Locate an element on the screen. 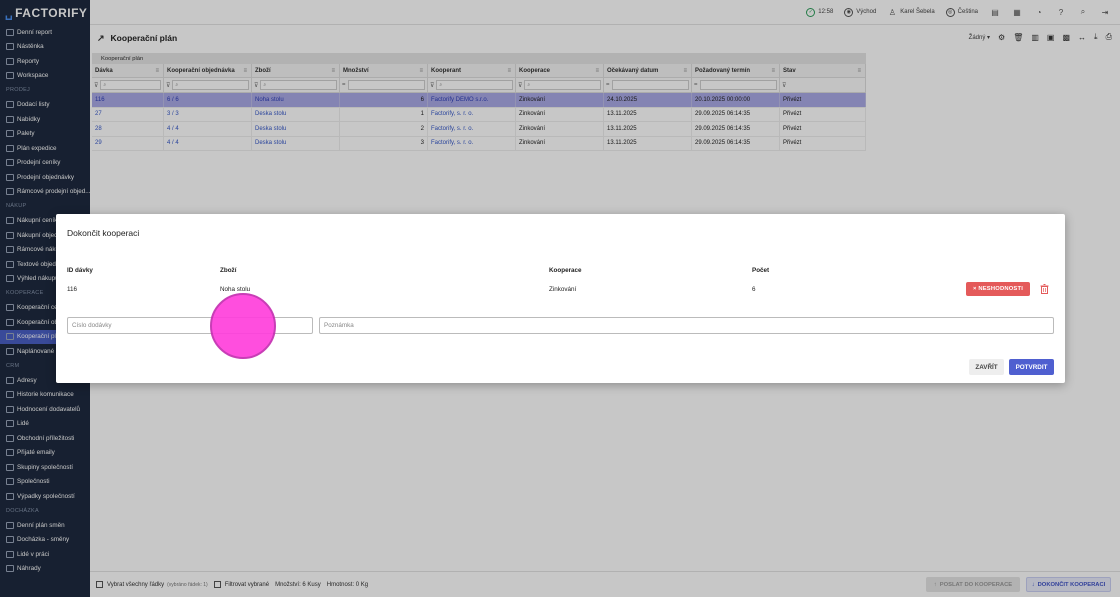 The height and width of the screenshot is (597, 1120). batch-id-header: ID dávky is located at coordinates (80, 270).